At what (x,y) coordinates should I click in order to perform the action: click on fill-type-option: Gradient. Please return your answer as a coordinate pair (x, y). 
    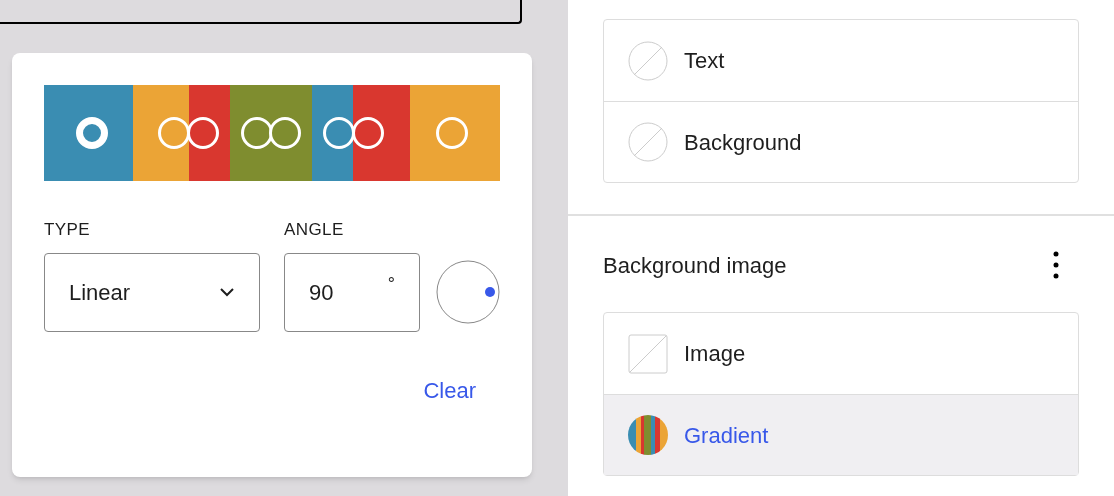
    Looking at the image, I should click on (841, 434).